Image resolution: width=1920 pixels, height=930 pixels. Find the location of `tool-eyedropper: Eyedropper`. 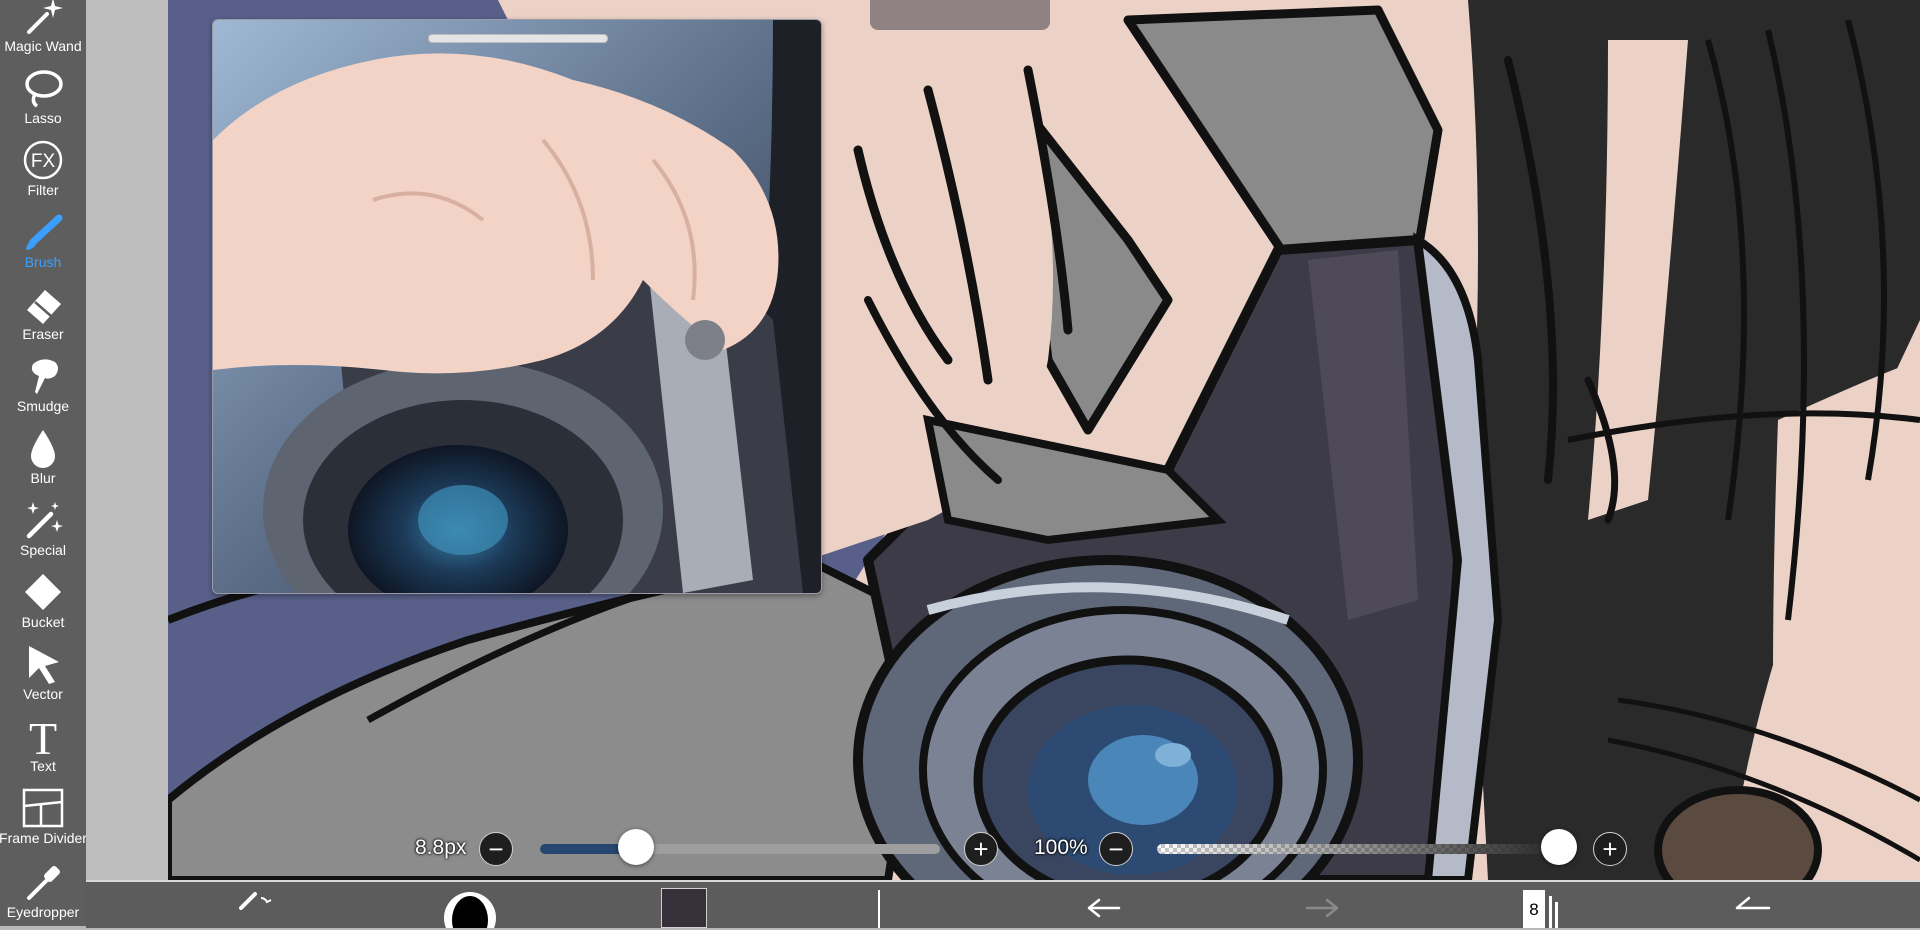

tool-eyedropper: Eyedropper is located at coordinates (43, 885).